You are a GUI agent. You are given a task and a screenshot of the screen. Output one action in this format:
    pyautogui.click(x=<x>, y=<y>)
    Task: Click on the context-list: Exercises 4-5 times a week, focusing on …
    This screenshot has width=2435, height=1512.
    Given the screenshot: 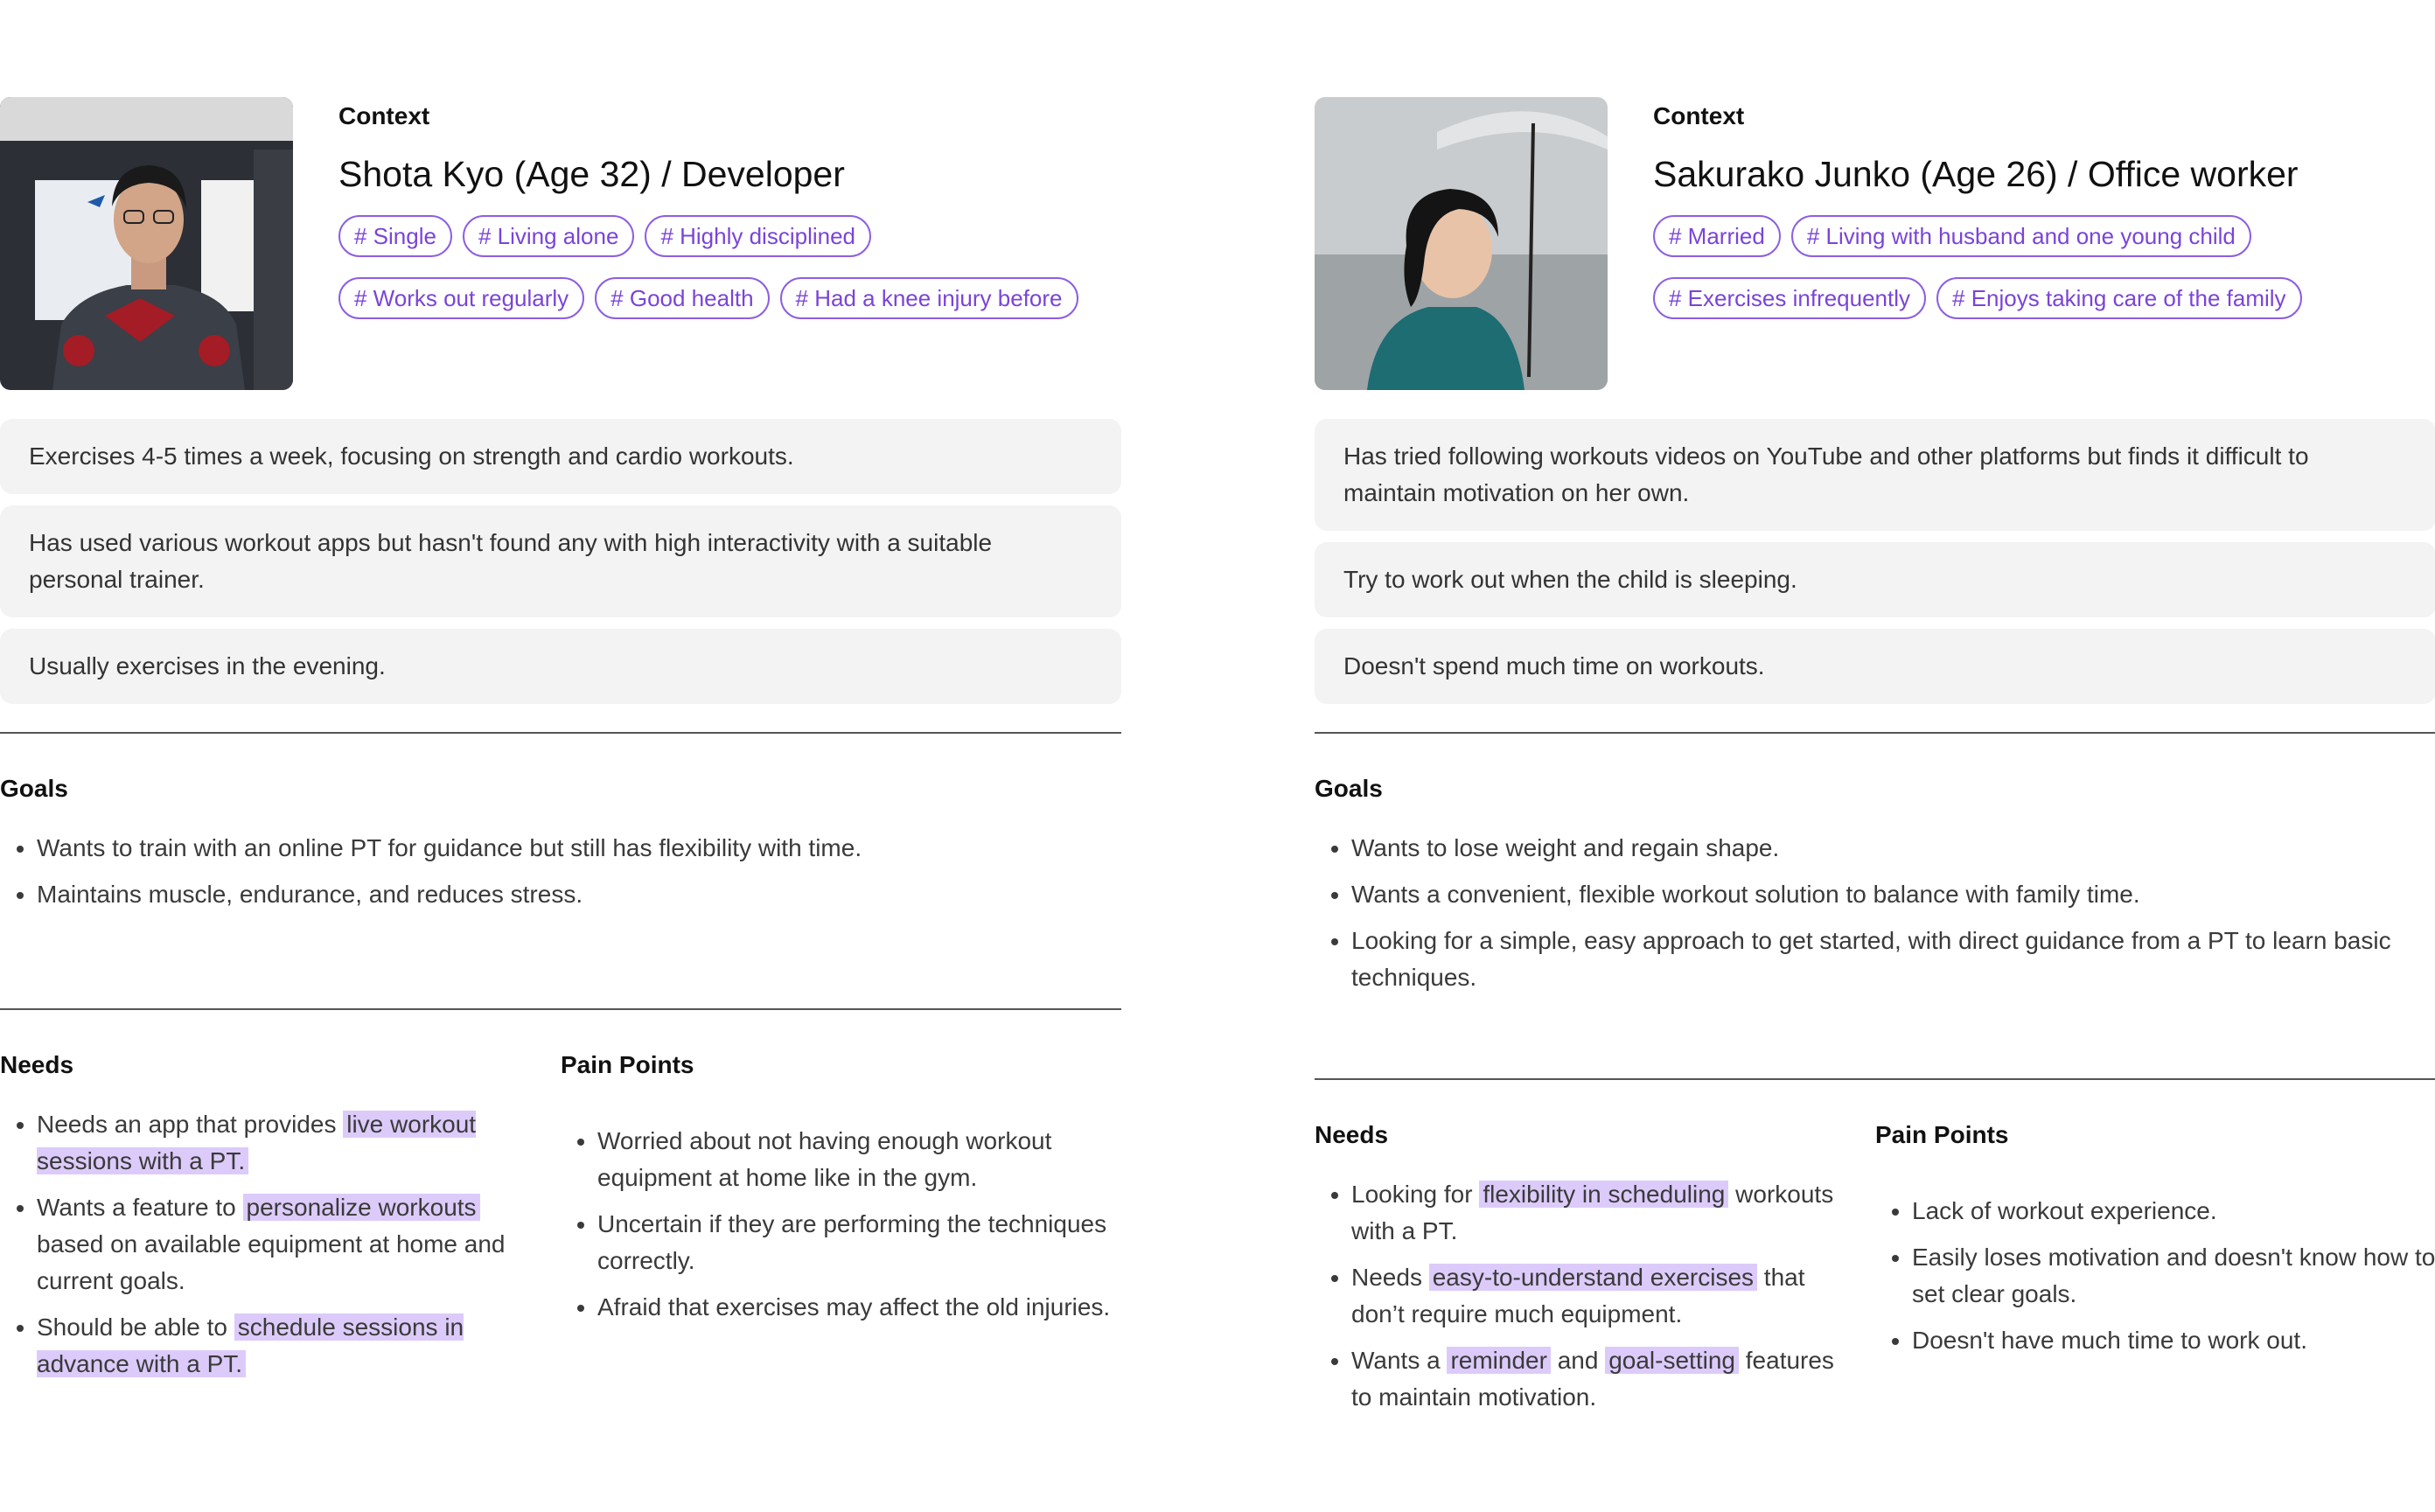 What is the action you would take?
    pyautogui.click(x=560, y=561)
    